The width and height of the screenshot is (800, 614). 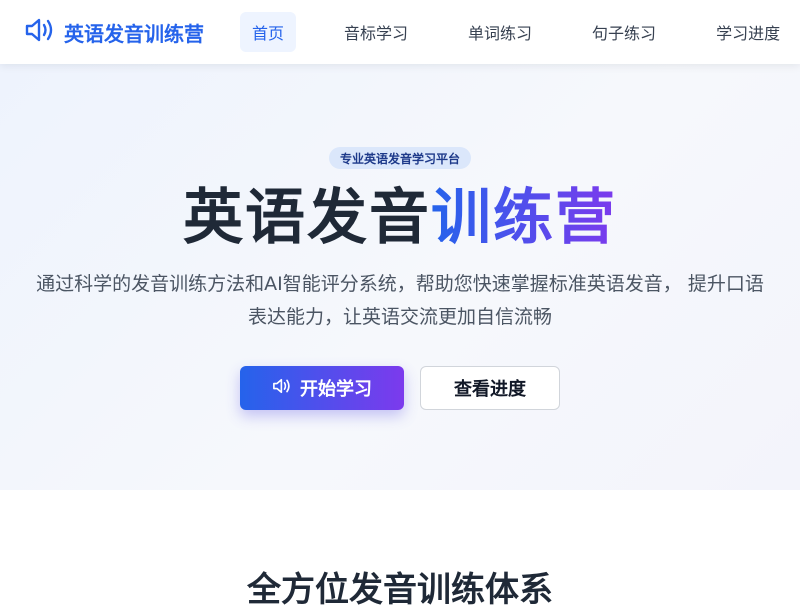 What do you see at coordinates (376, 32) in the screenshot?
I see `nav-item-phonetics: 音标学习` at bounding box center [376, 32].